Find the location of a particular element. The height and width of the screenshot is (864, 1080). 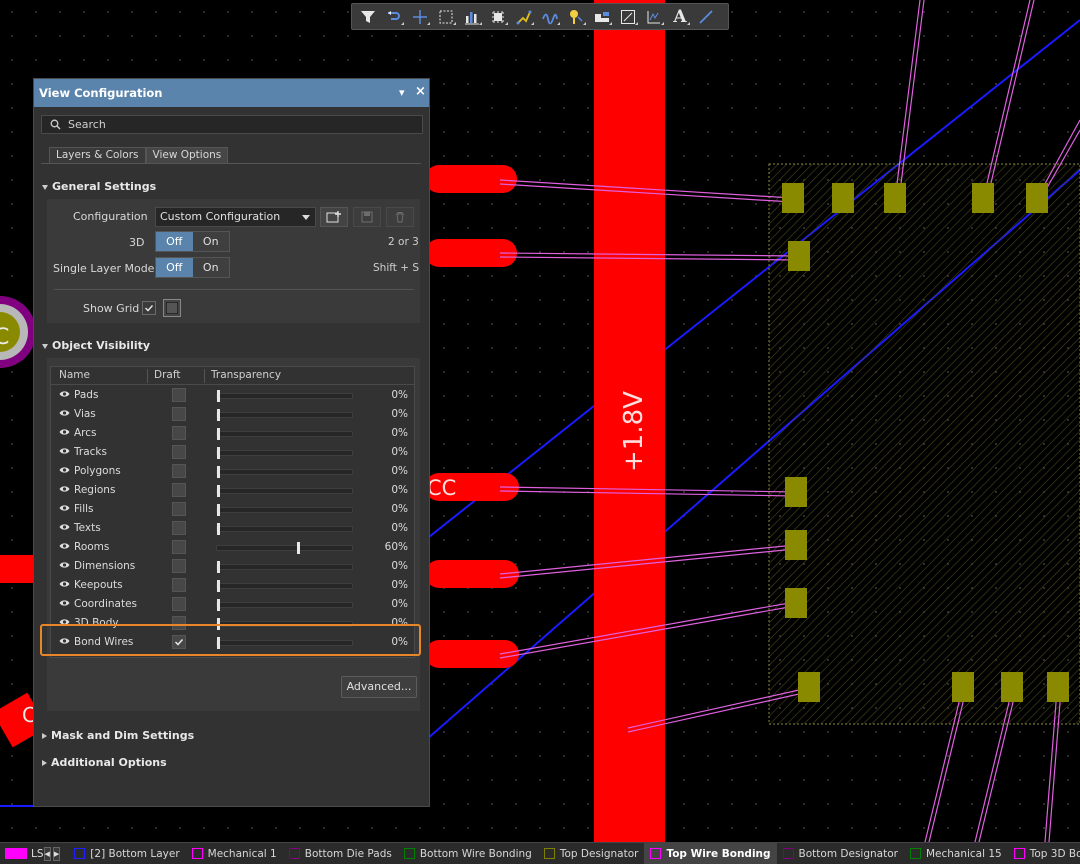

panel-close-icon: × is located at coordinates (420, 91).